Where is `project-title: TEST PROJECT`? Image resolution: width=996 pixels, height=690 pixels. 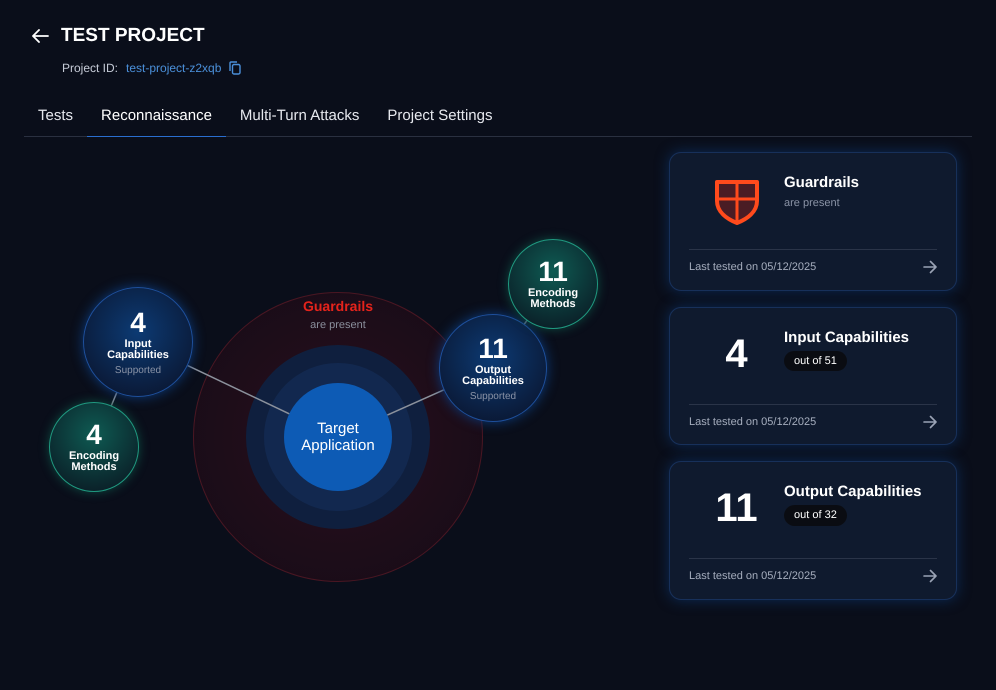 project-title: TEST PROJECT is located at coordinates (133, 36).